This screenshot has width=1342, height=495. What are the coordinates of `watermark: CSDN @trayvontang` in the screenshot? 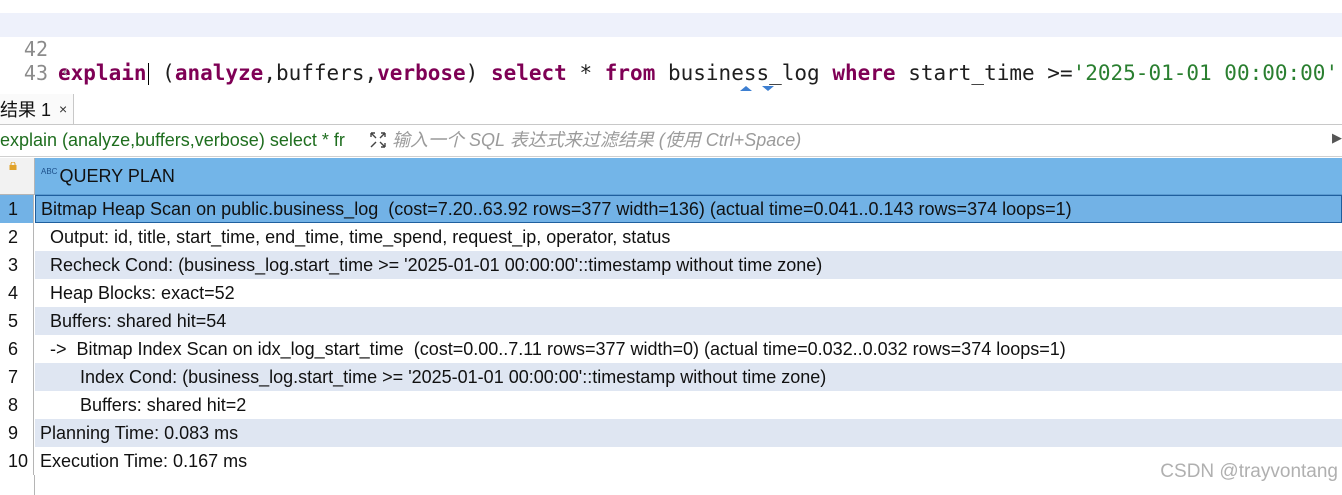 It's located at (1249, 471).